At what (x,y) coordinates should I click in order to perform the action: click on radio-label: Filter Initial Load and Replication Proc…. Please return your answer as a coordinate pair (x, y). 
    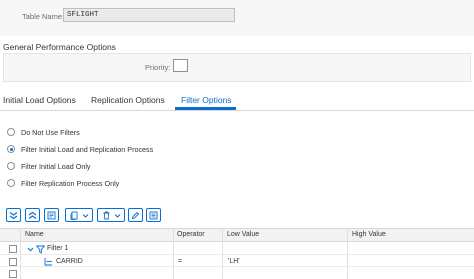
    Looking at the image, I should click on (87, 149).